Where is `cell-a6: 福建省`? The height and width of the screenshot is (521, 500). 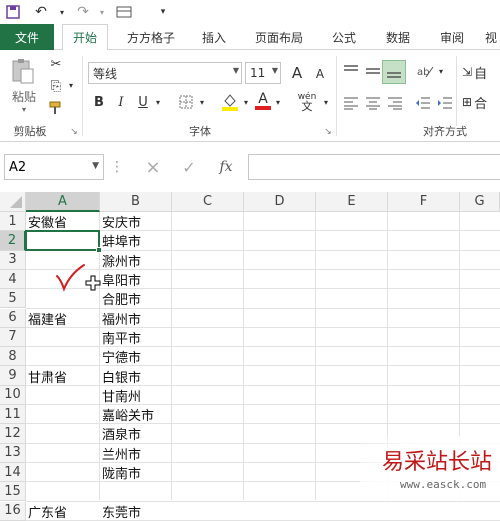 cell-a6: 福建省 is located at coordinates (63, 318).